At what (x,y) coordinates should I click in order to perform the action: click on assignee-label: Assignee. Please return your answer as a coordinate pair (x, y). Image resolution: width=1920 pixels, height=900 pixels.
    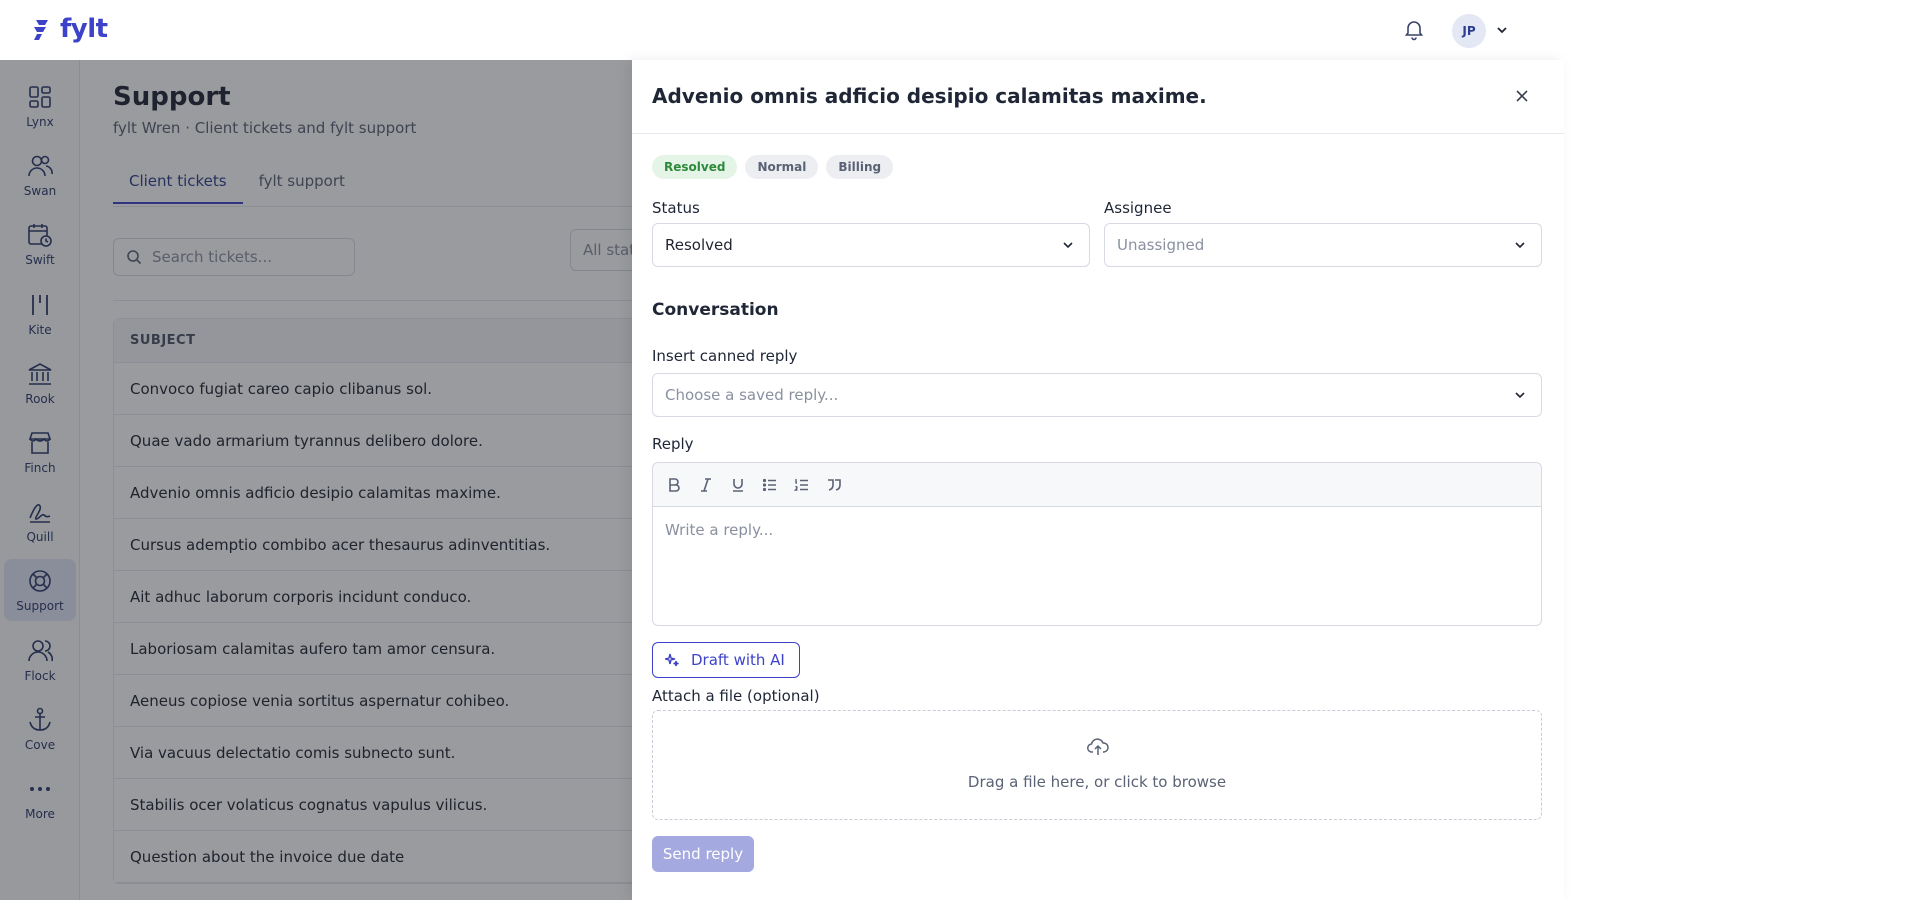
    Looking at the image, I should click on (1138, 208).